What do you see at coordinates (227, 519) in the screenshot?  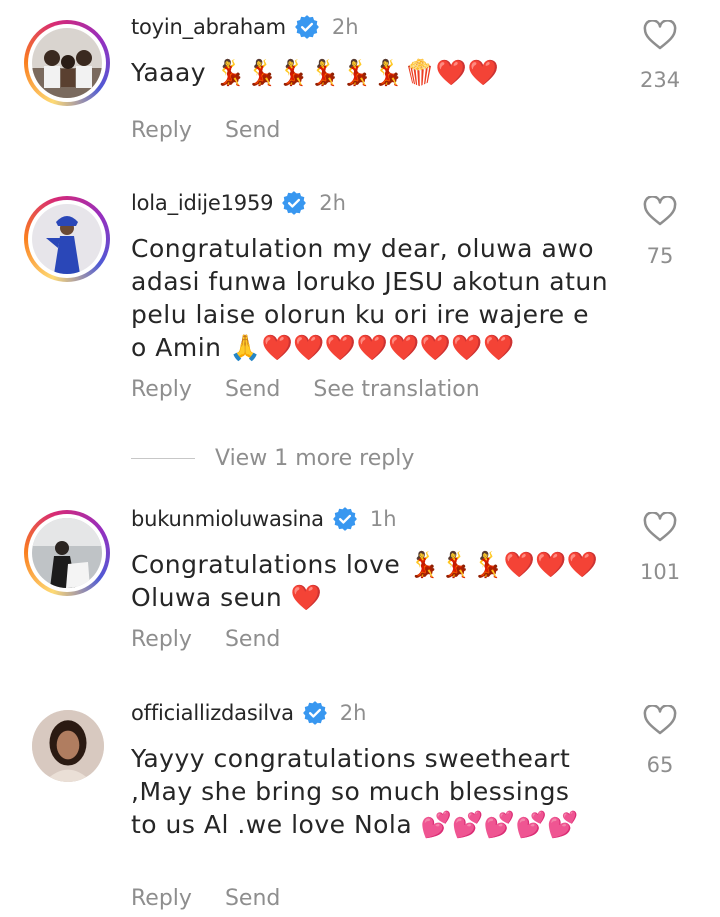 I see `comment-username: bukunmioluwasina` at bounding box center [227, 519].